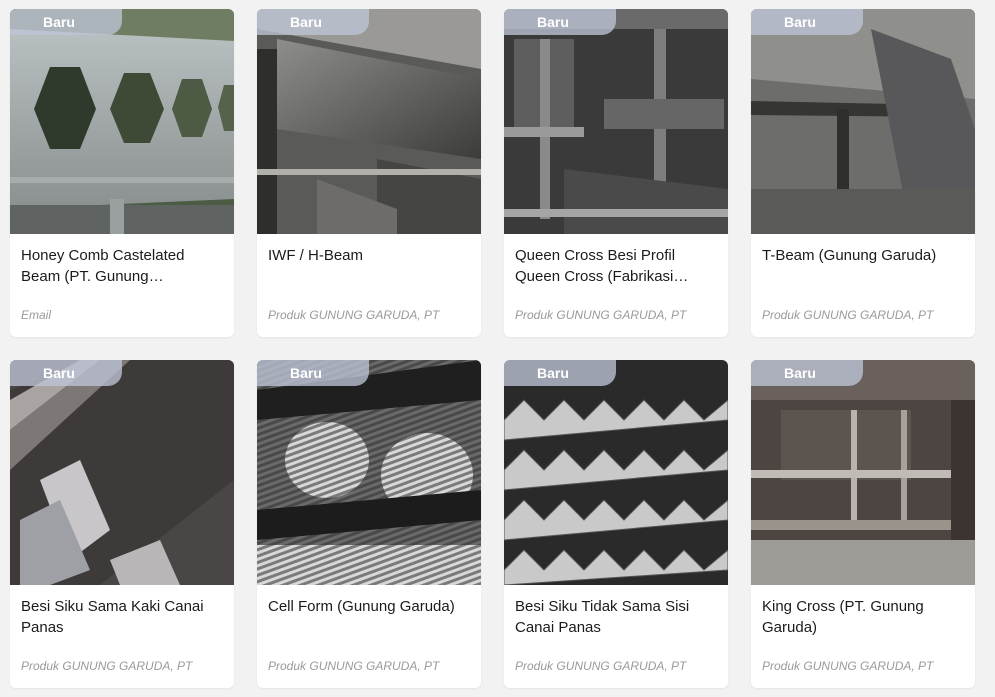 The width and height of the screenshot is (995, 697). What do you see at coordinates (368, 255) in the screenshot?
I see `product-title: IWF / H-Beam` at bounding box center [368, 255].